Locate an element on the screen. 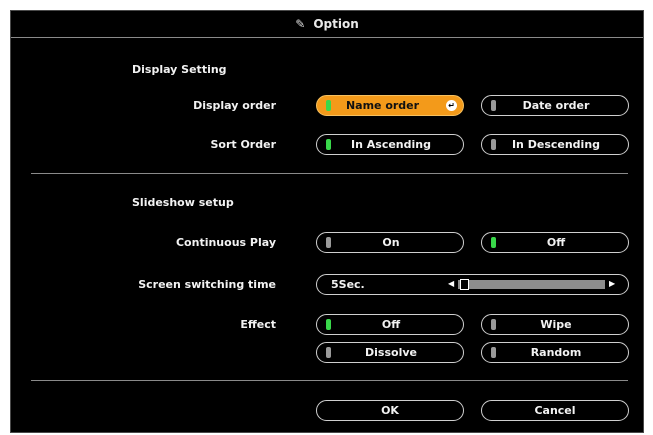 This screenshot has width=653, height=435. switching-time-value: 5Sec. is located at coordinates (348, 284).